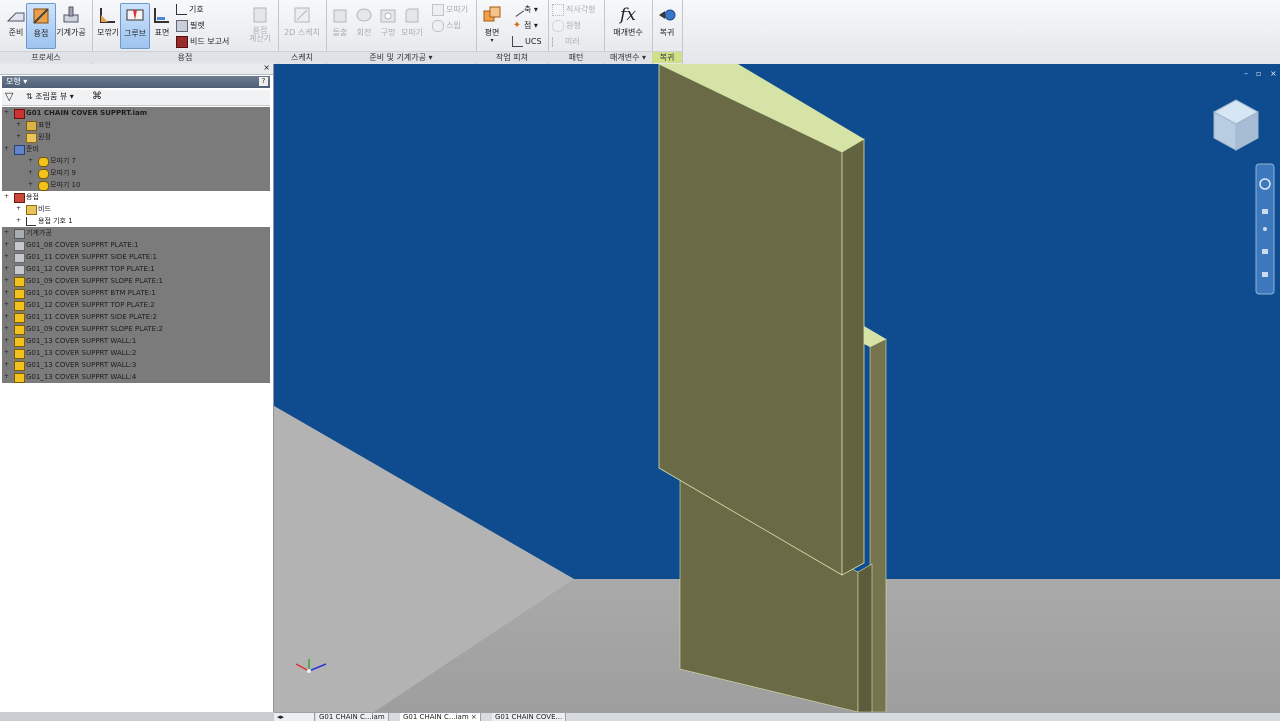 The image size is (1280, 721). What do you see at coordinates (525, 26) in the screenshot?
I see `point-button: ✦ 점 ▾` at bounding box center [525, 26].